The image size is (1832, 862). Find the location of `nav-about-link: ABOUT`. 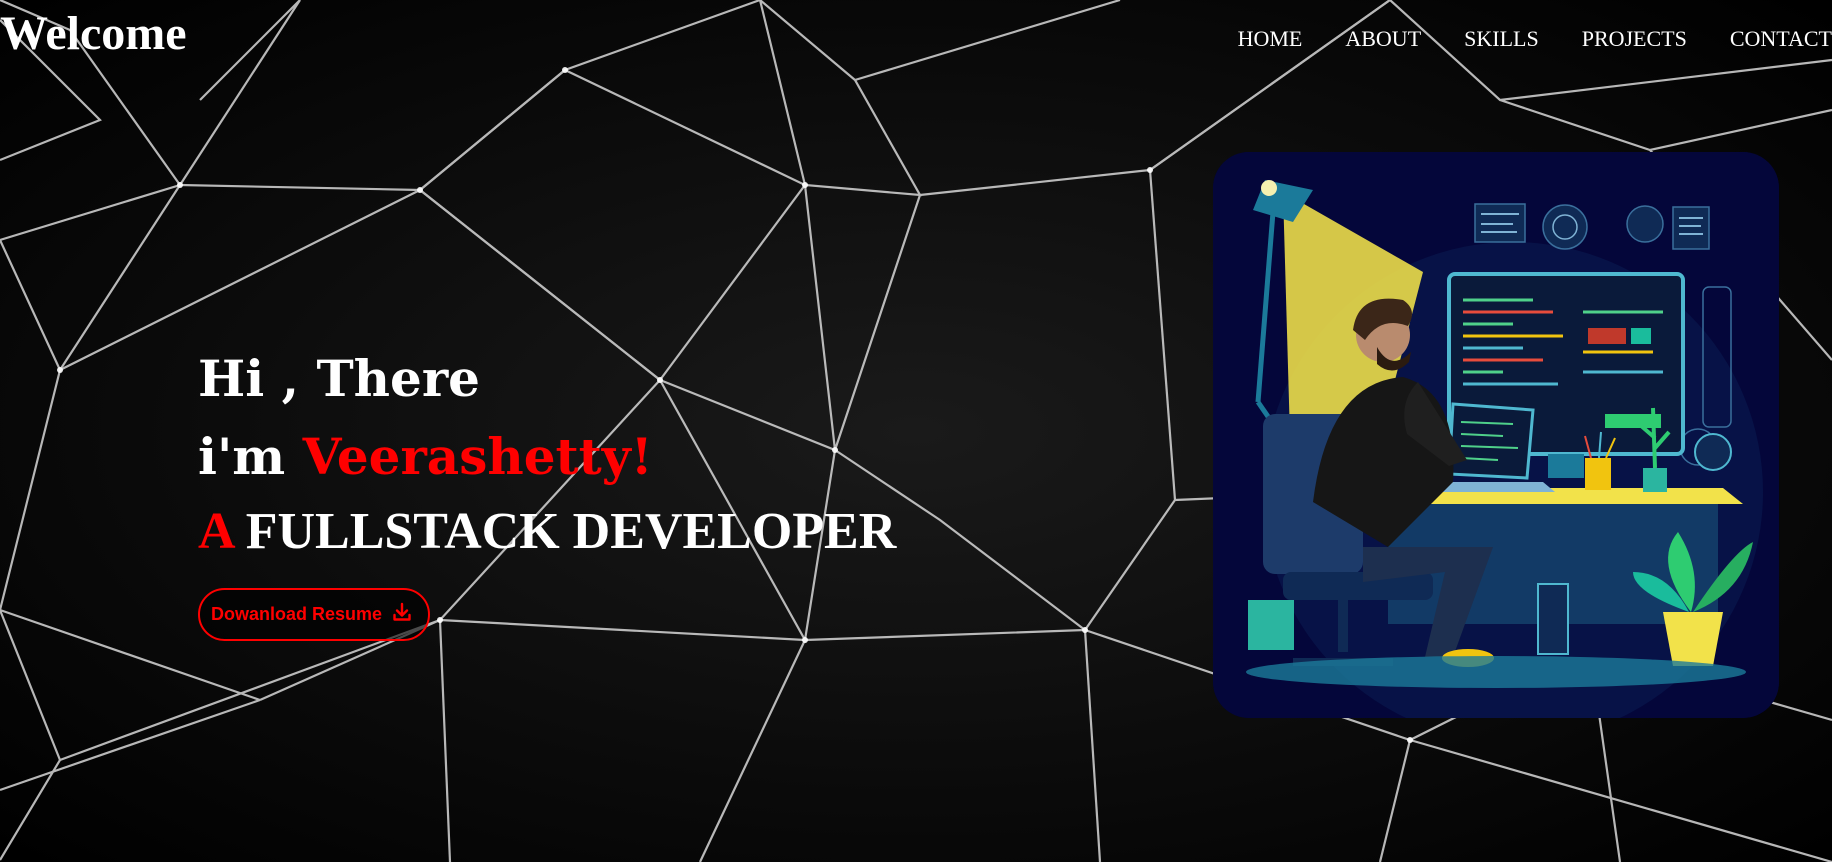

nav-about-link: ABOUT is located at coordinates (1383, 39).